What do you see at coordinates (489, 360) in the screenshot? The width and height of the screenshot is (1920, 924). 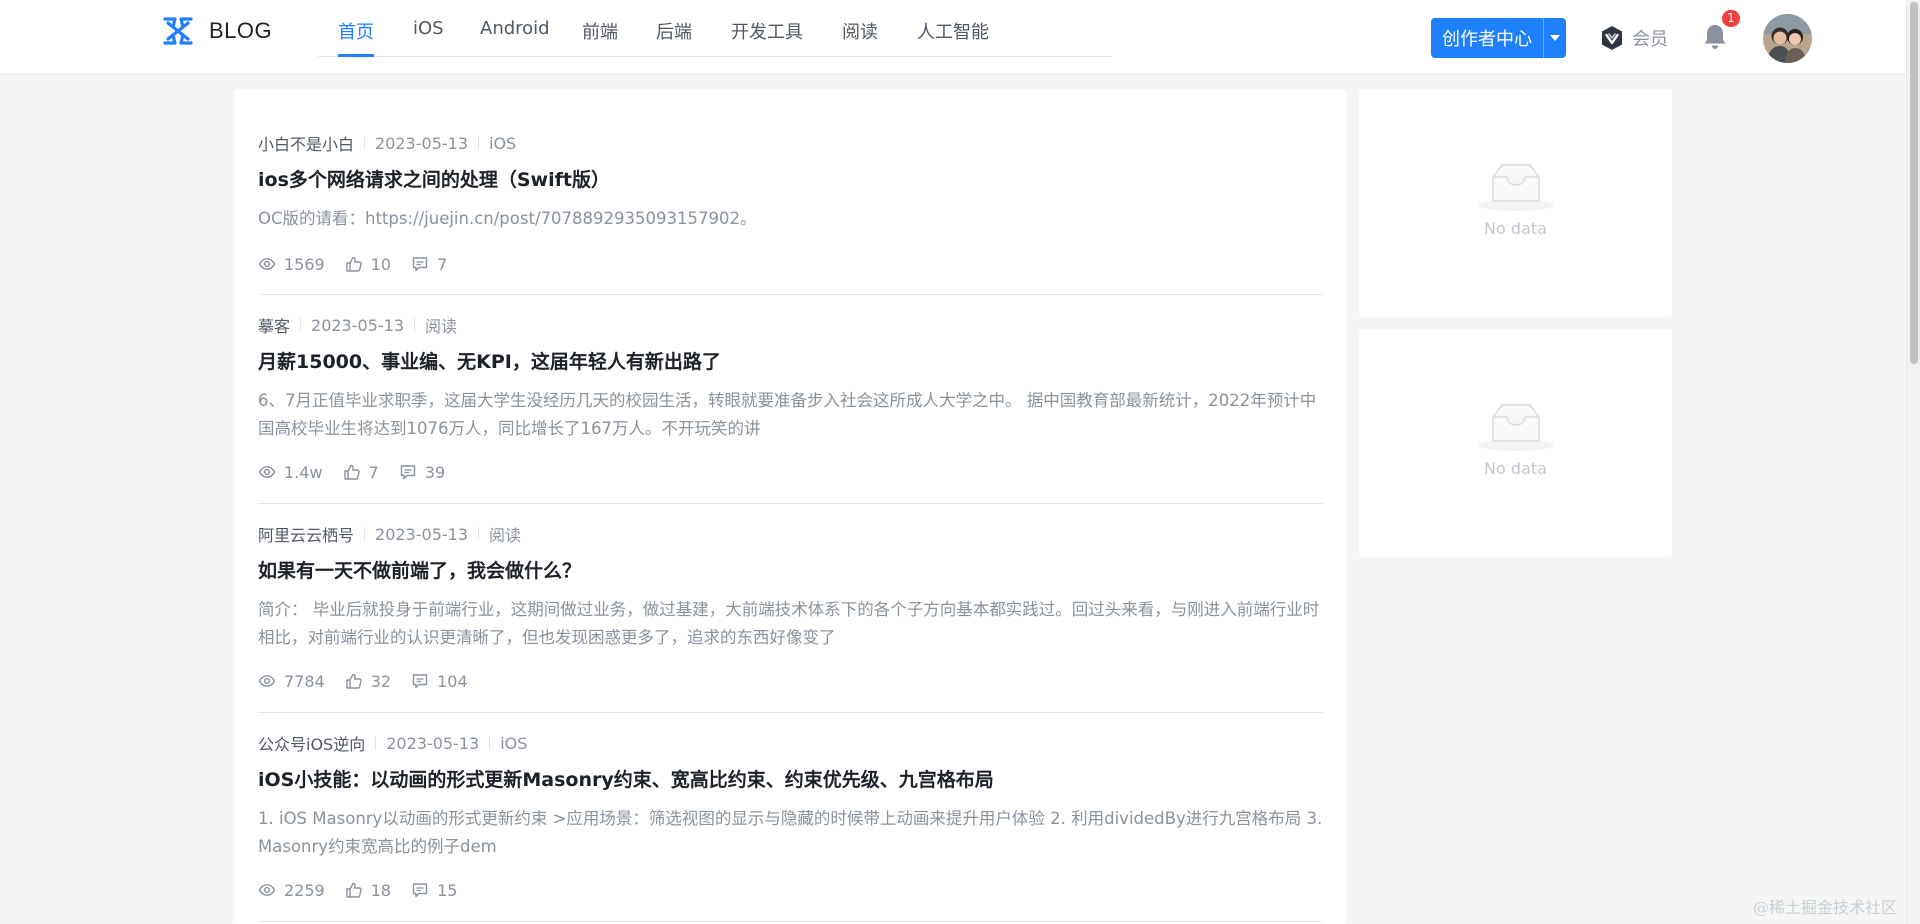 I see `article-title: 月薪15000、事业编、无KPI，这届年轻人有新出路了` at bounding box center [489, 360].